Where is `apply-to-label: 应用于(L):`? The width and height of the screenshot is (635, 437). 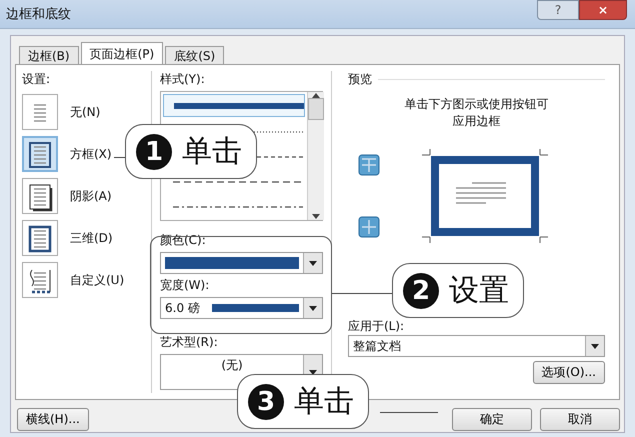 apply-to-label: 应用于(L): is located at coordinates (377, 326).